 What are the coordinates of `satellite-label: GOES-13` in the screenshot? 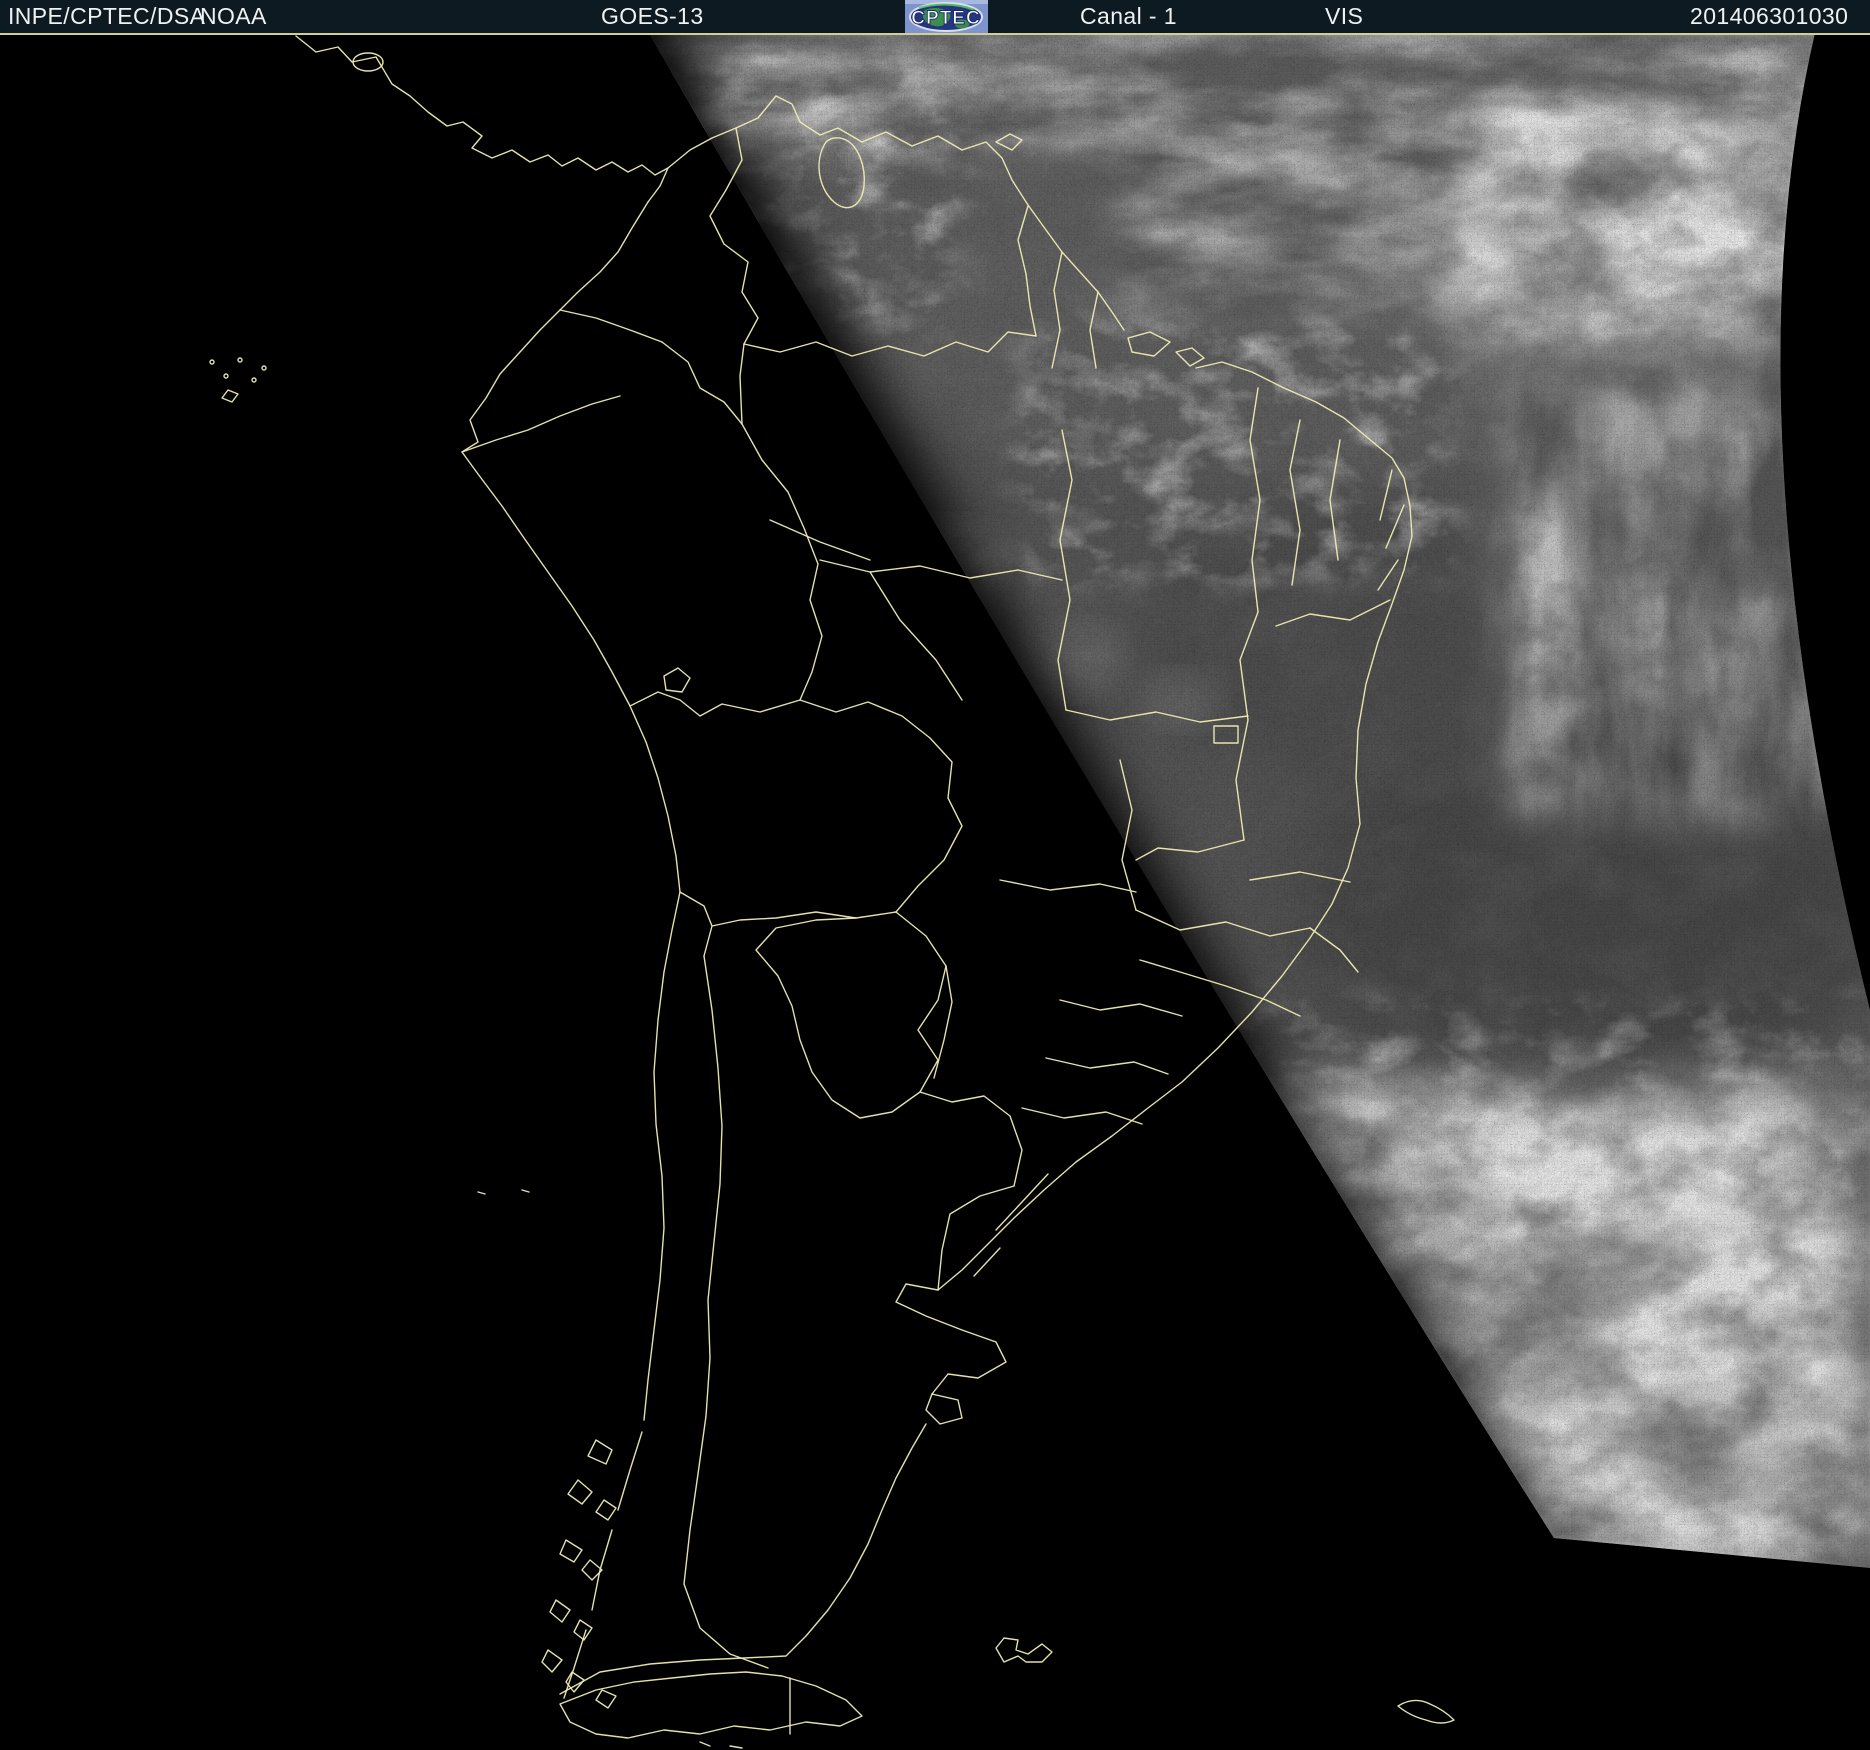 It's located at (652, 16).